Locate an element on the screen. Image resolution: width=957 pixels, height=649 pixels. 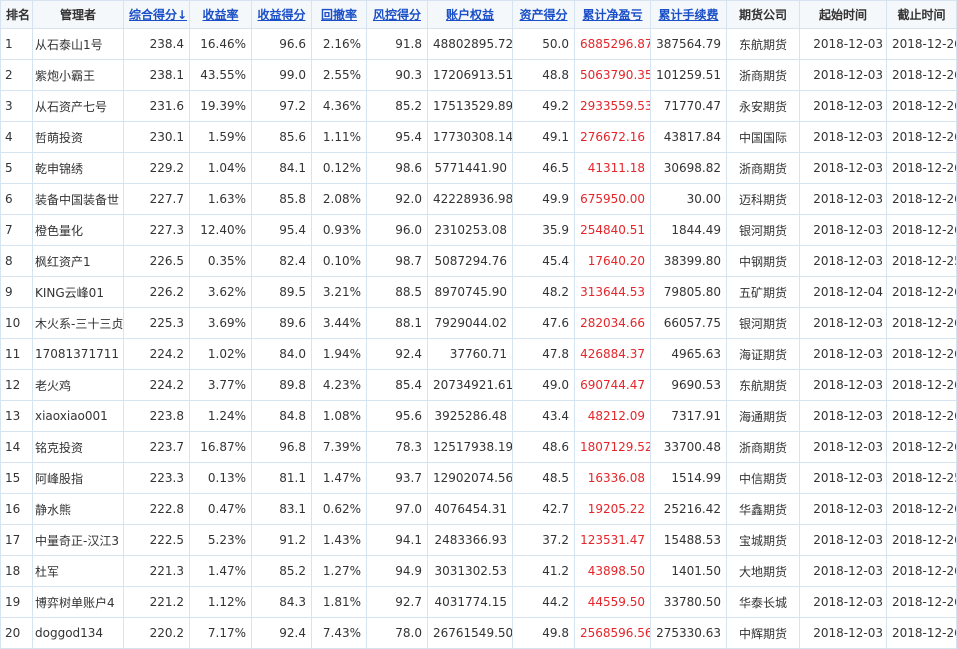
cell-account-equity: 37760.71 is located at coordinates (470, 354).